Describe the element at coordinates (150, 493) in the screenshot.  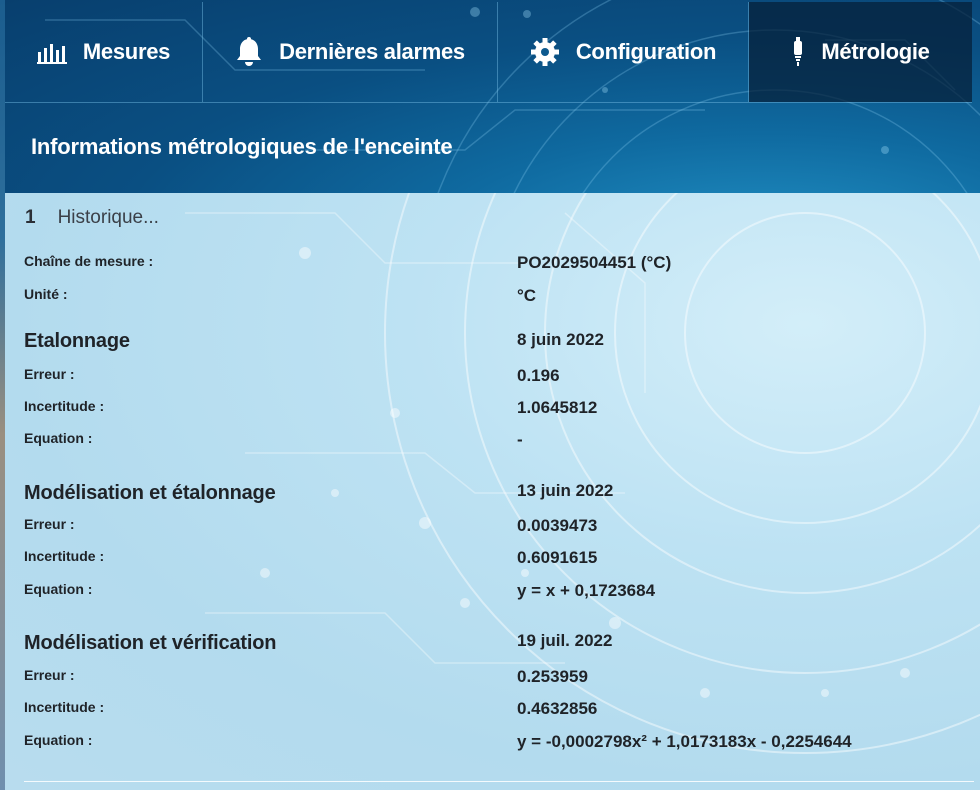
I see `block-modelisation-etalonnage-title: Modélisation et étalonnage` at that location.